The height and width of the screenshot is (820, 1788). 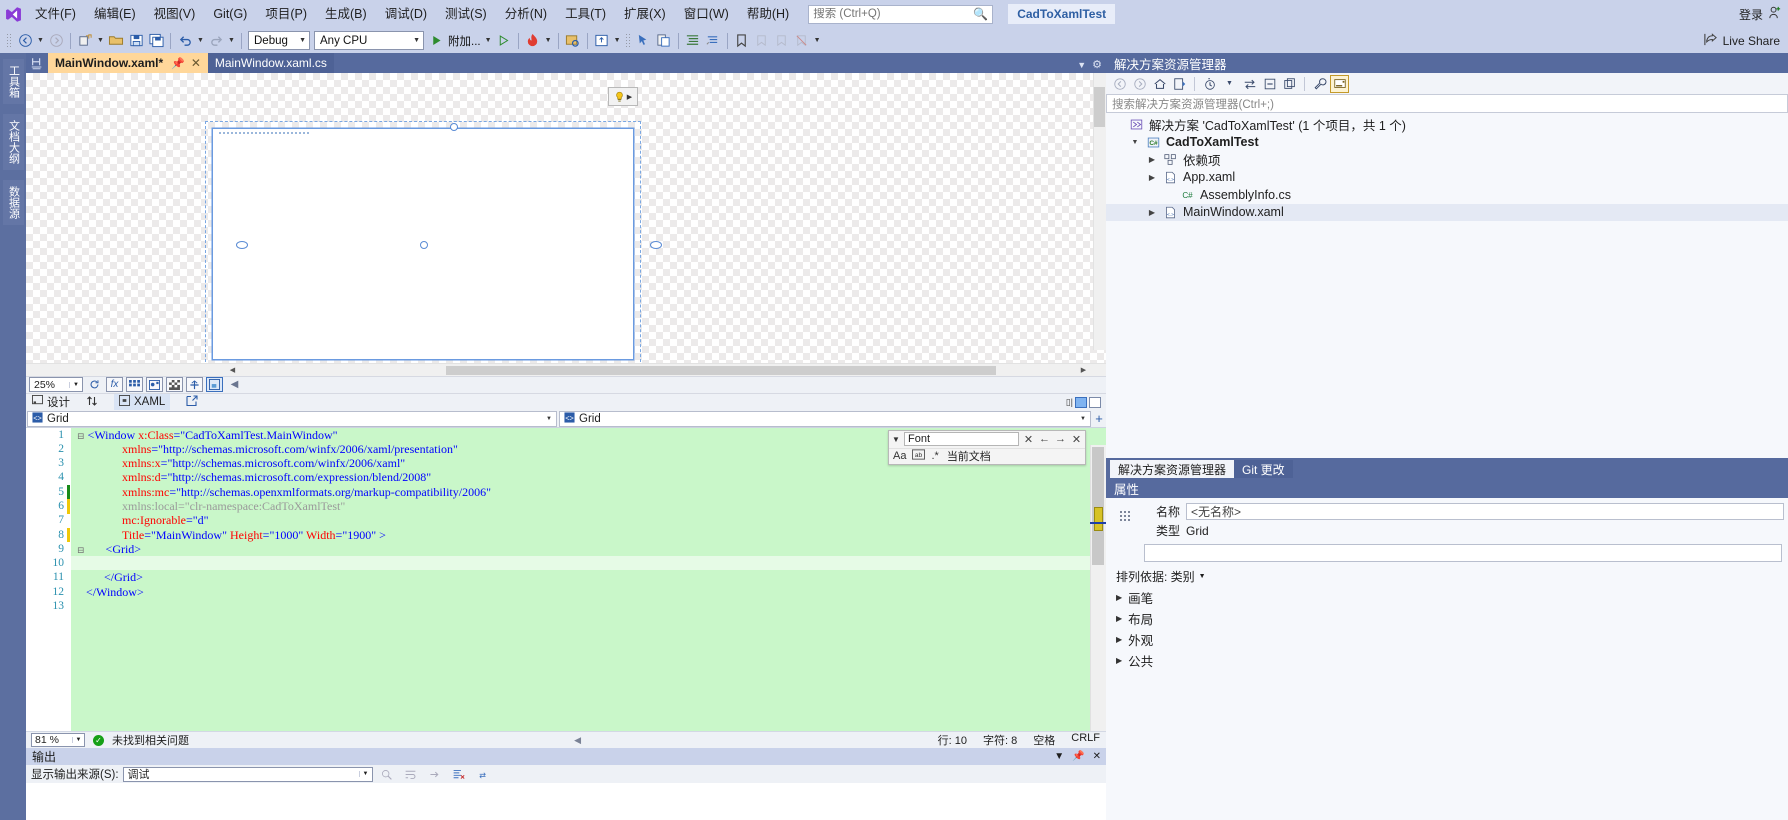 What do you see at coordinates (617, 41) in the screenshot?
I see `go-to-source-dropdown: ▼` at bounding box center [617, 41].